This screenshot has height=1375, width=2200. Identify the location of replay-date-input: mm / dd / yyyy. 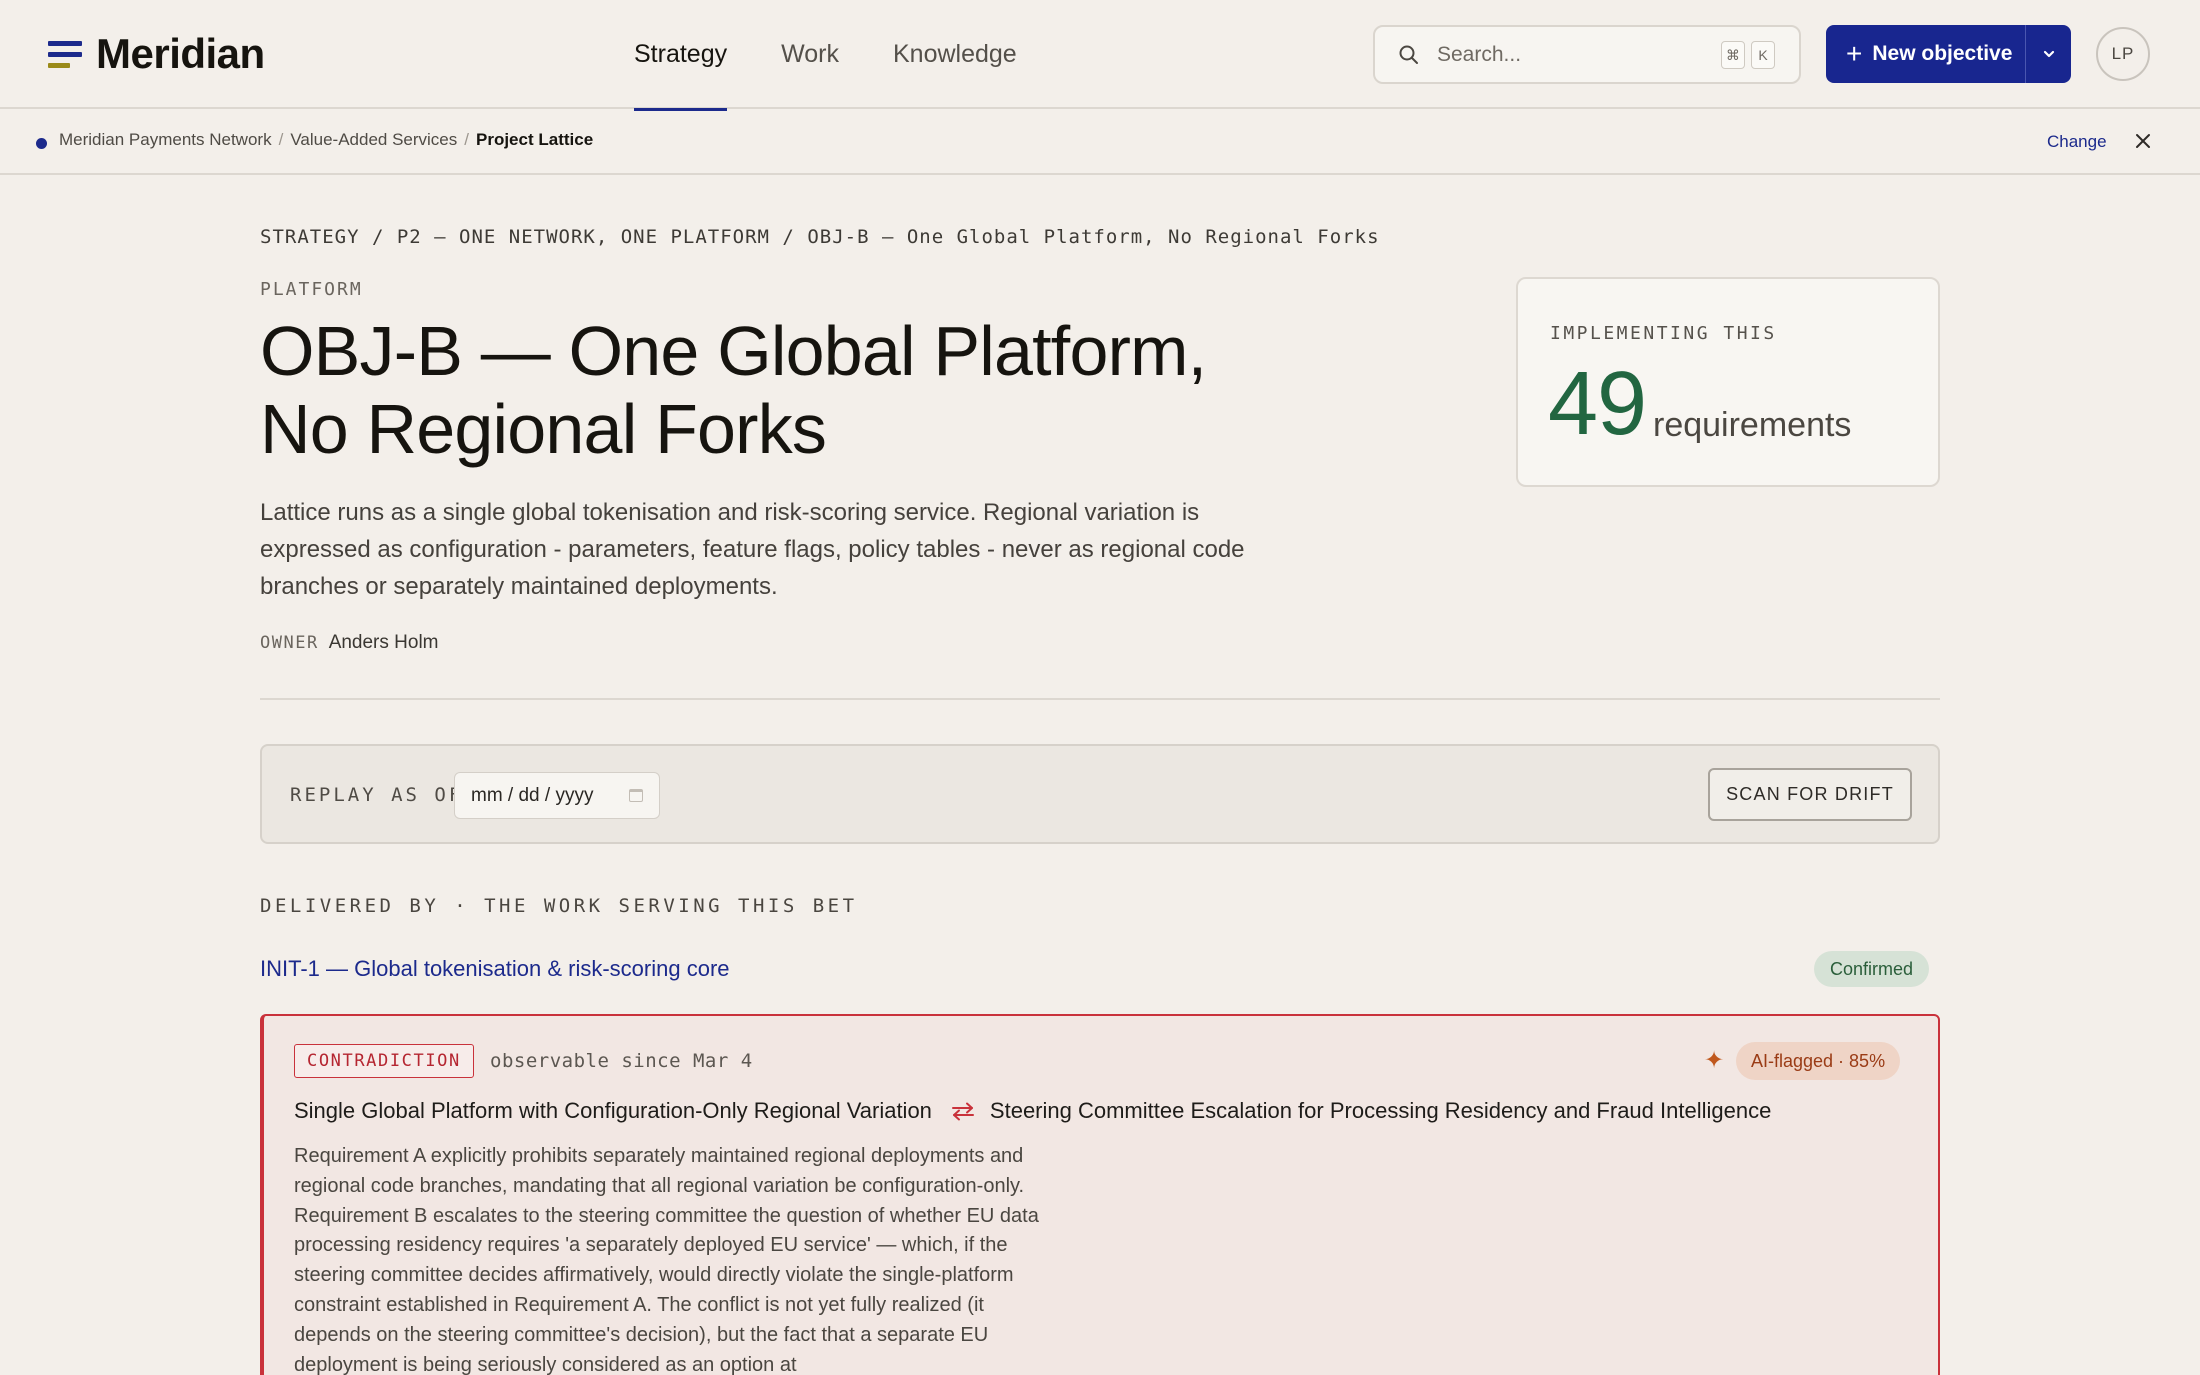
(557, 795).